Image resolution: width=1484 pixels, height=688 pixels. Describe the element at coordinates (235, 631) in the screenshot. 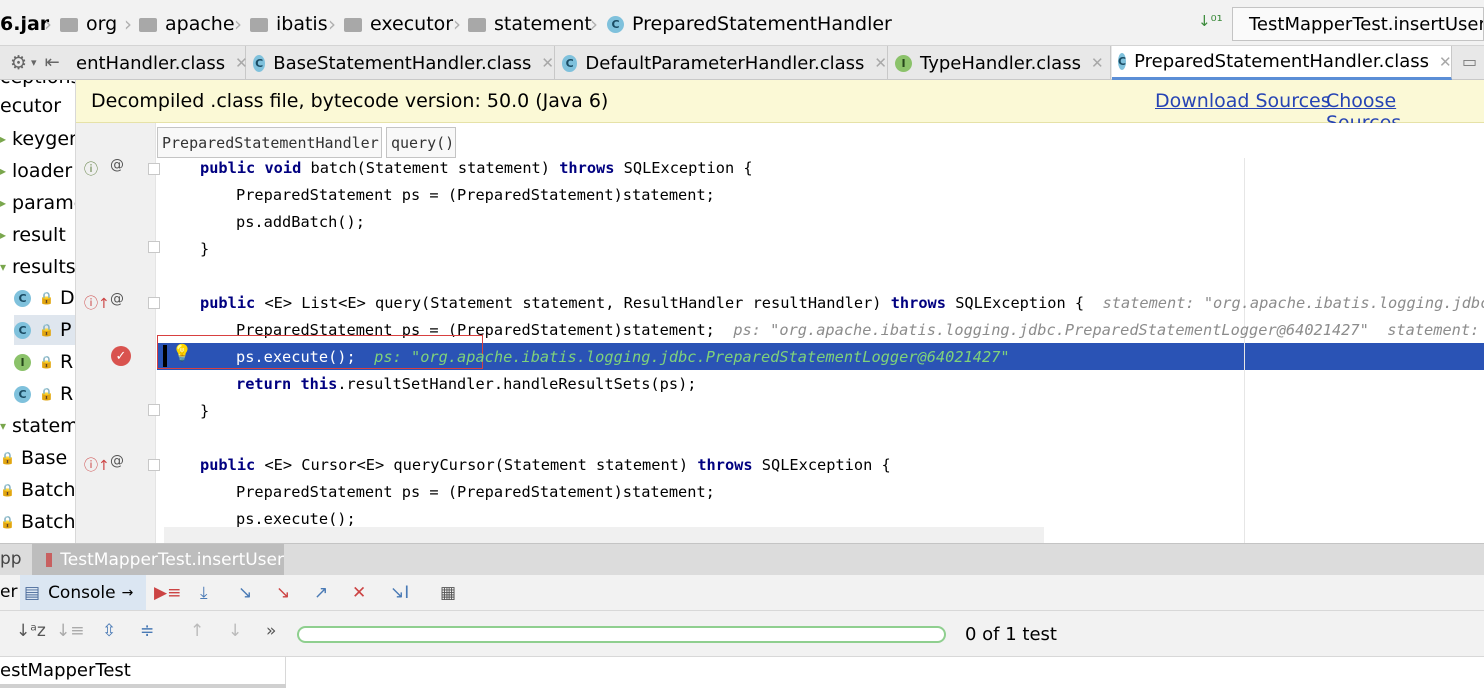

I see `next-failed-icon: ↓` at that location.